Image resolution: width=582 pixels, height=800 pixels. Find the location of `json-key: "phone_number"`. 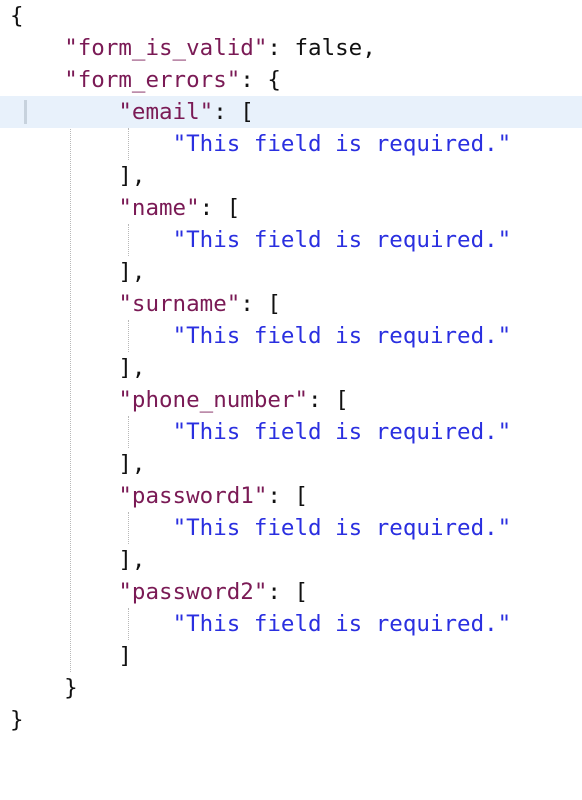

json-key: "phone_number" is located at coordinates (213, 400).